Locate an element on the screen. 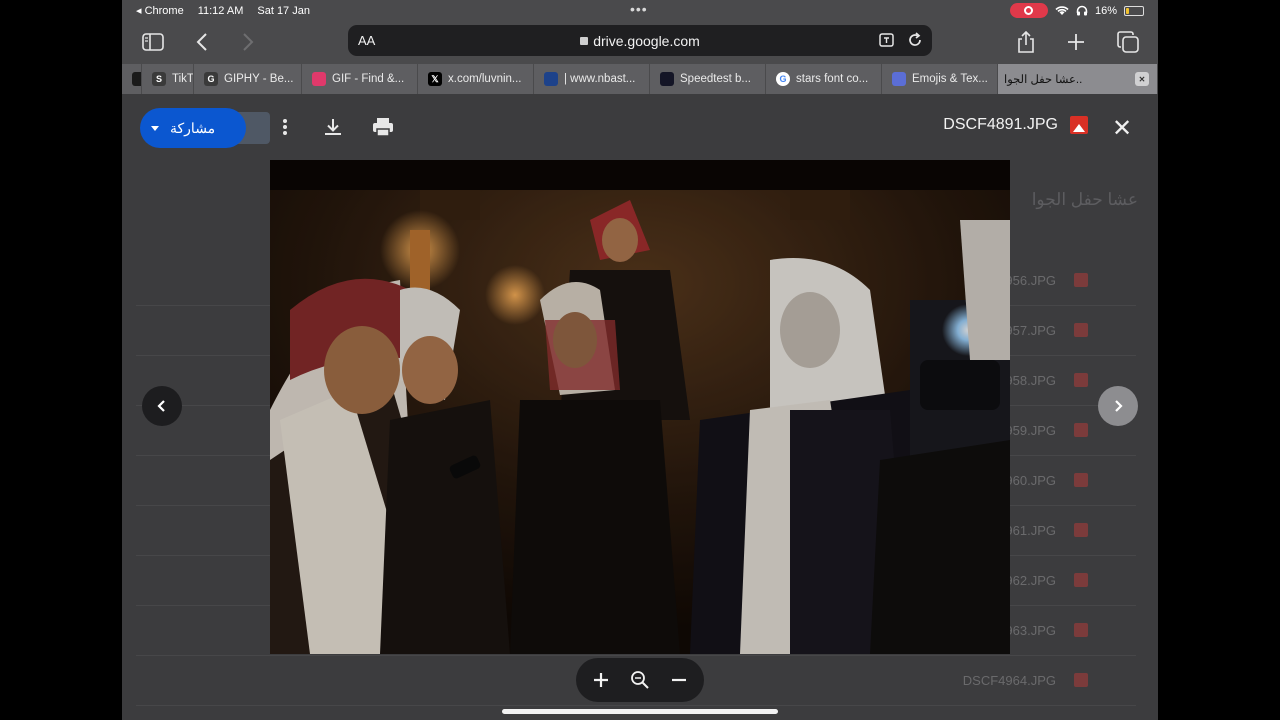 Image resolution: width=1280 pixels, height=720 pixels. zoom-out-icon is located at coordinates (679, 680).